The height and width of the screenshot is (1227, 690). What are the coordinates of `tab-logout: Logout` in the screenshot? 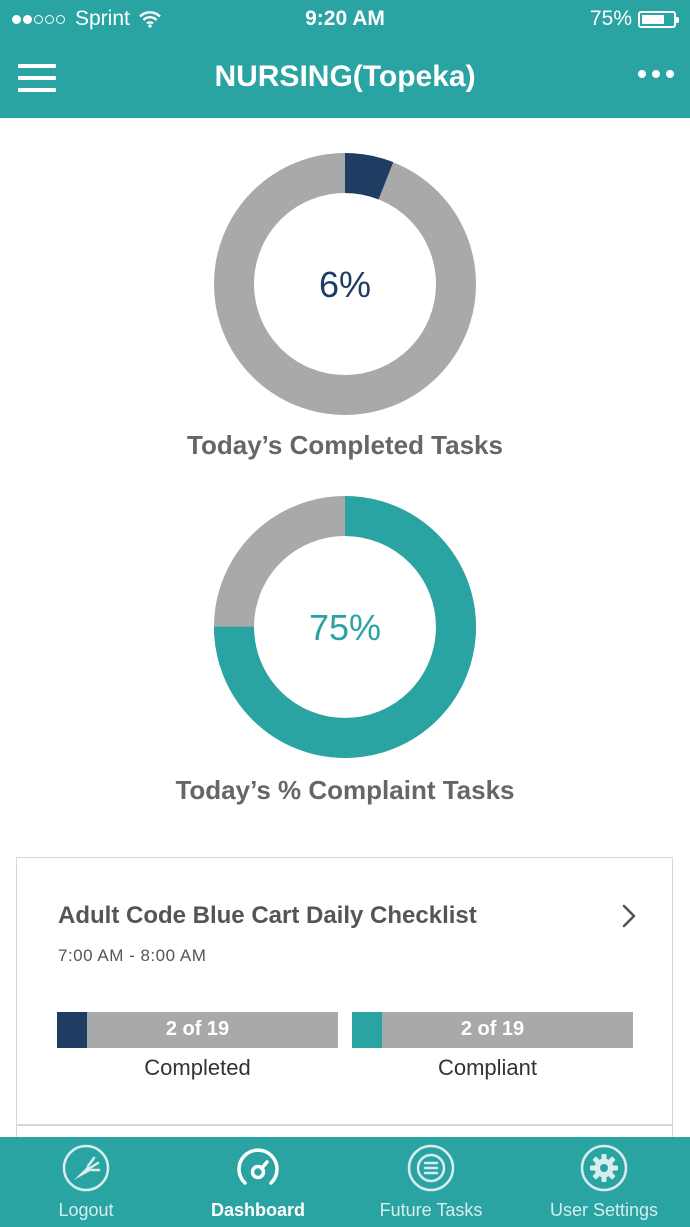 It's located at (86, 1182).